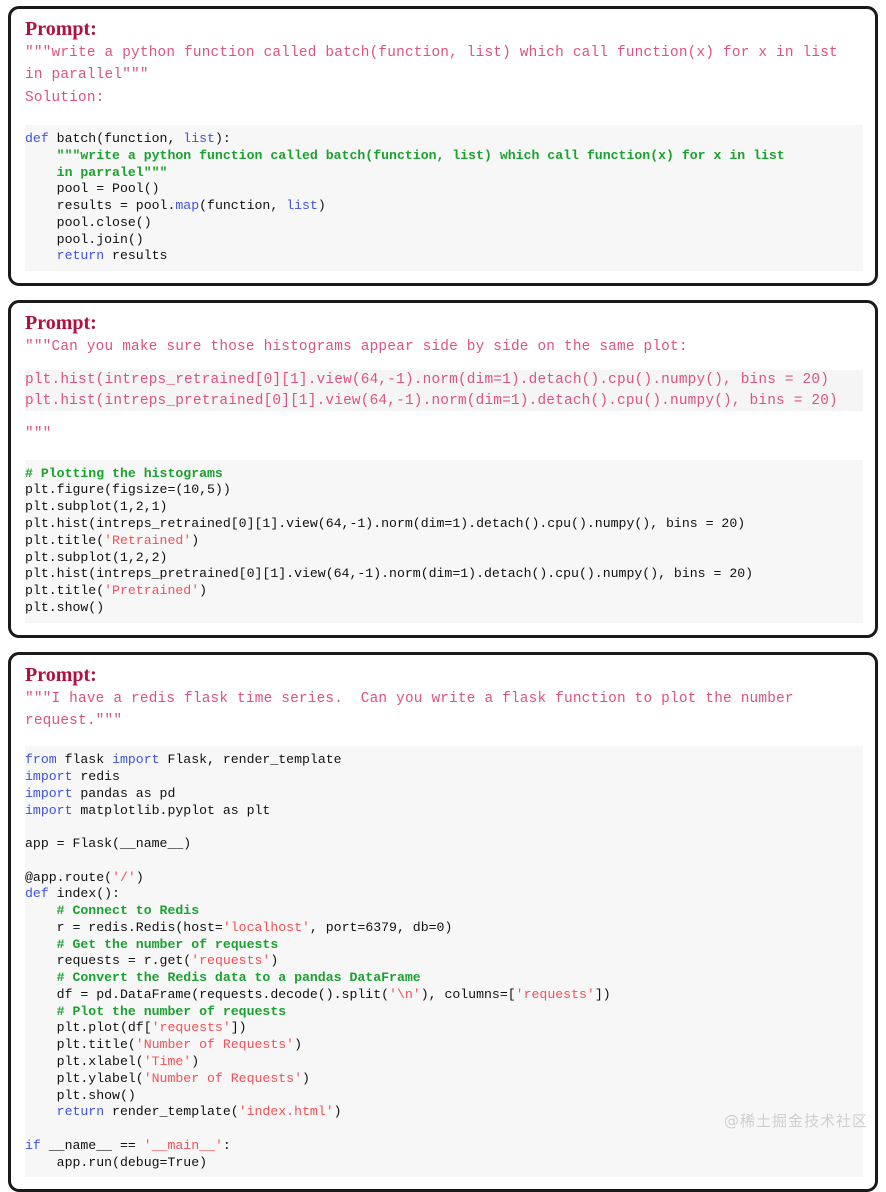 Image resolution: width=886 pixels, height=1192 pixels. I want to click on code-token: plt.xlabel(, so click(84, 1061).